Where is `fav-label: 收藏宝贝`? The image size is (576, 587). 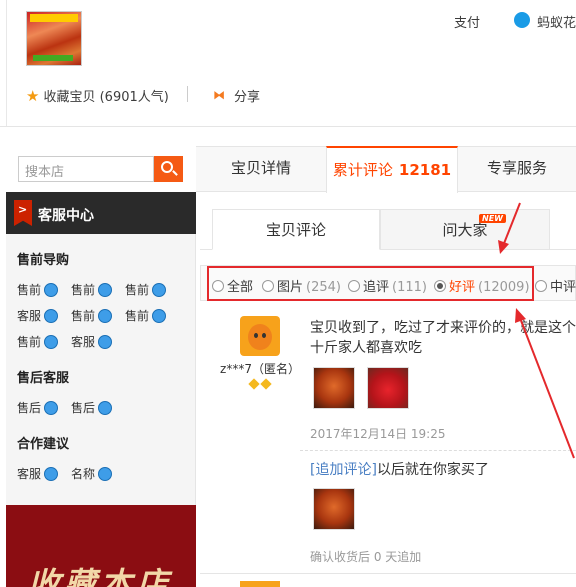 fav-label: 收藏宝贝 is located at coordinates (69, 97).